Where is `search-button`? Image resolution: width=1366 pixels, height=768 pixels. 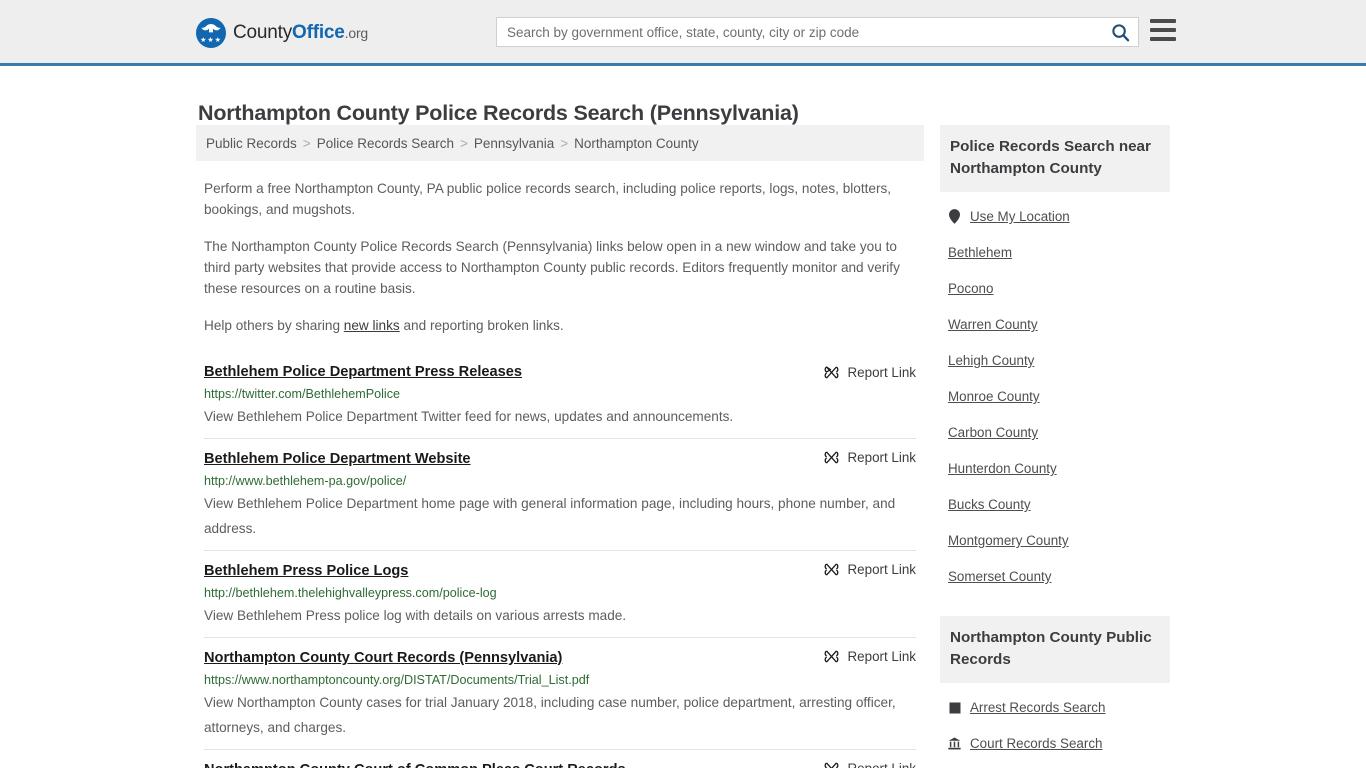
search-button is located at coordinates (1120, 32).